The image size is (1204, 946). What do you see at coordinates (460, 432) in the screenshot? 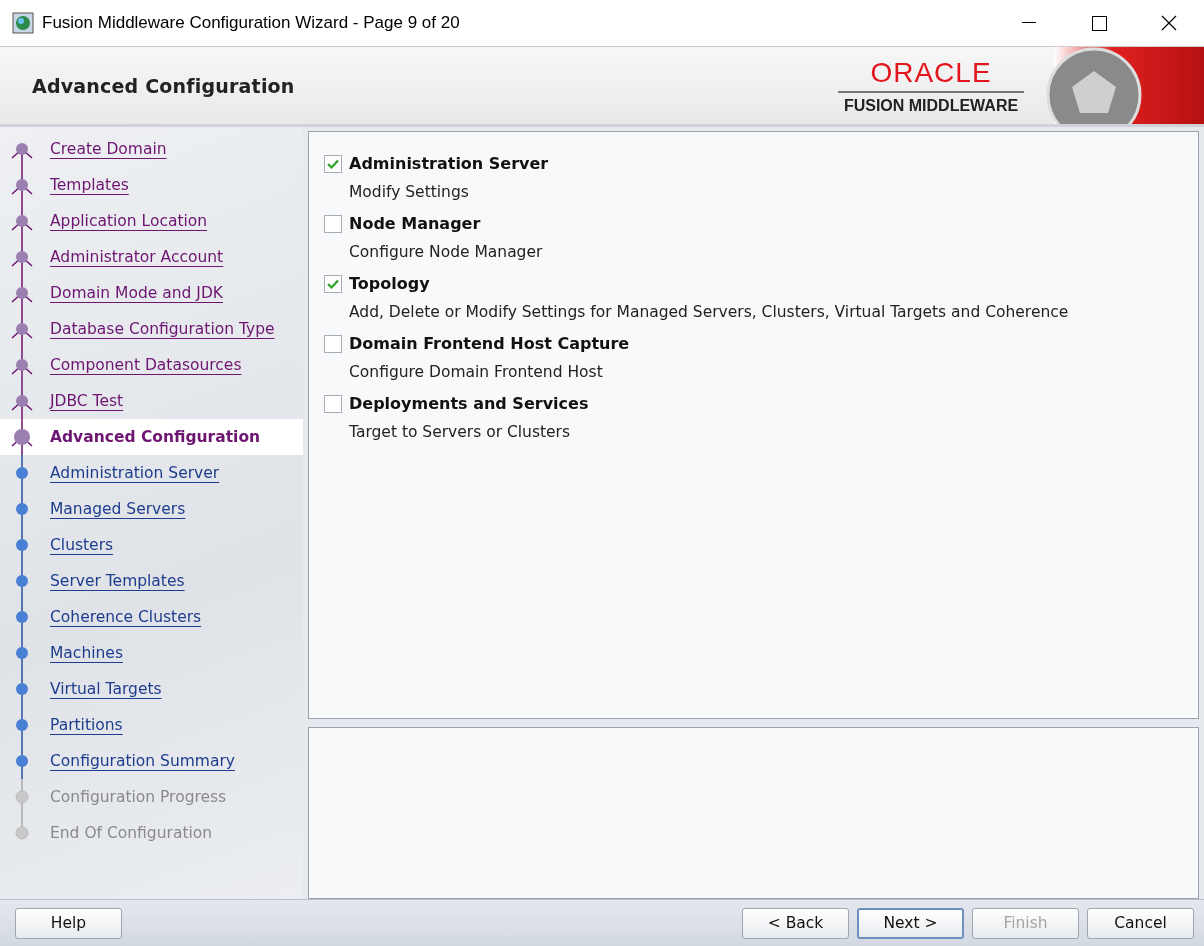
I see `option-description: Target to Servers or Clusters` at bounding box center [460, 432].